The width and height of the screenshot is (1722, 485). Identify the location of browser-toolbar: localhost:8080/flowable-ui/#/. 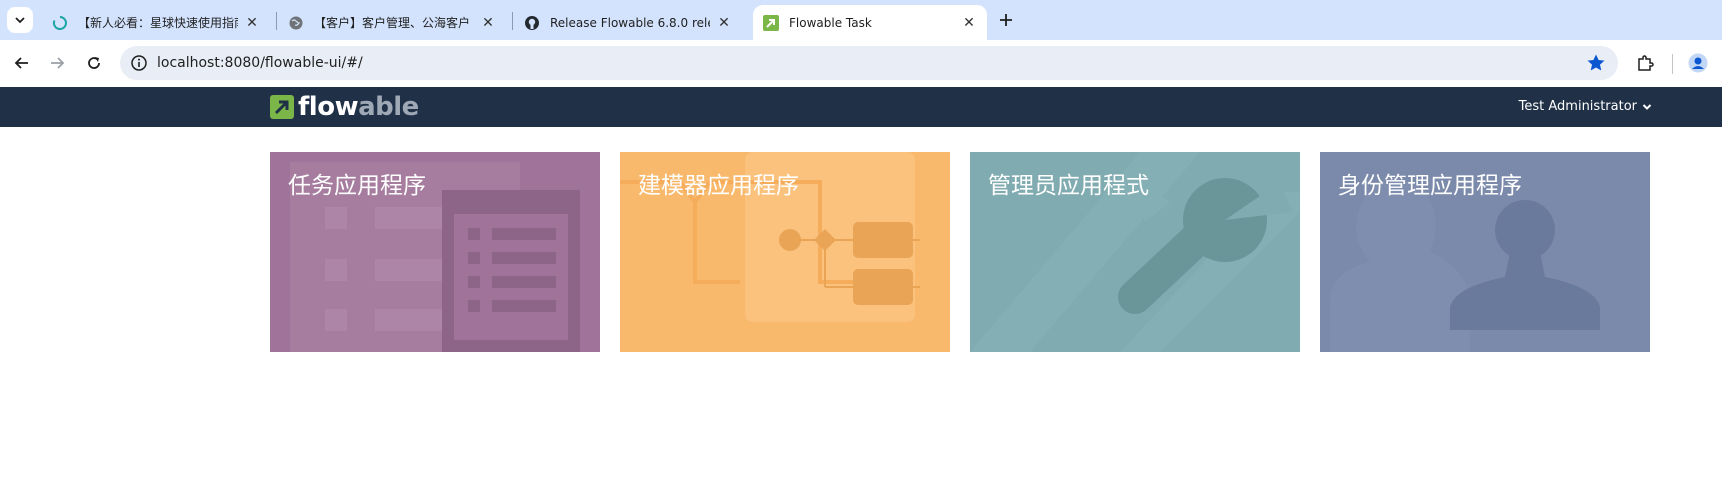
(861, 63).